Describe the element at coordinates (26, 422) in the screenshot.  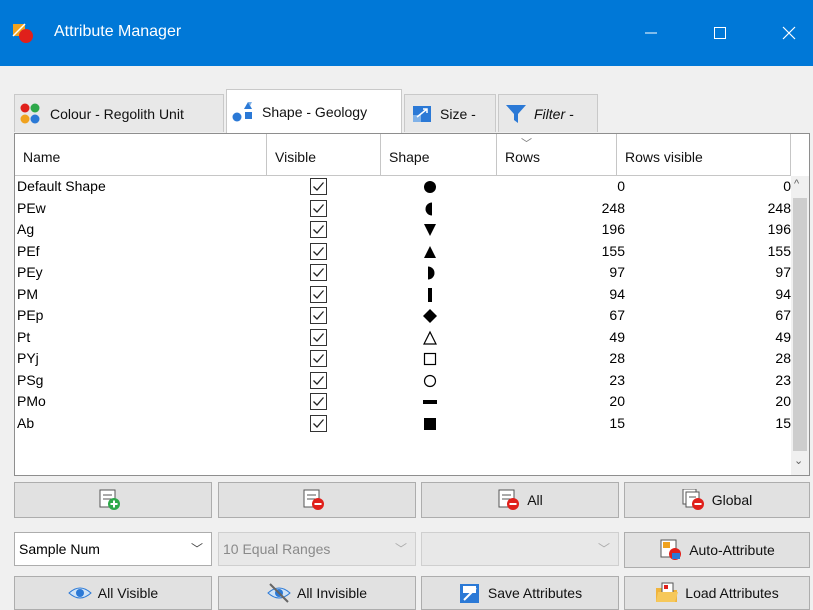
I see `row-name: Ab` at that location.